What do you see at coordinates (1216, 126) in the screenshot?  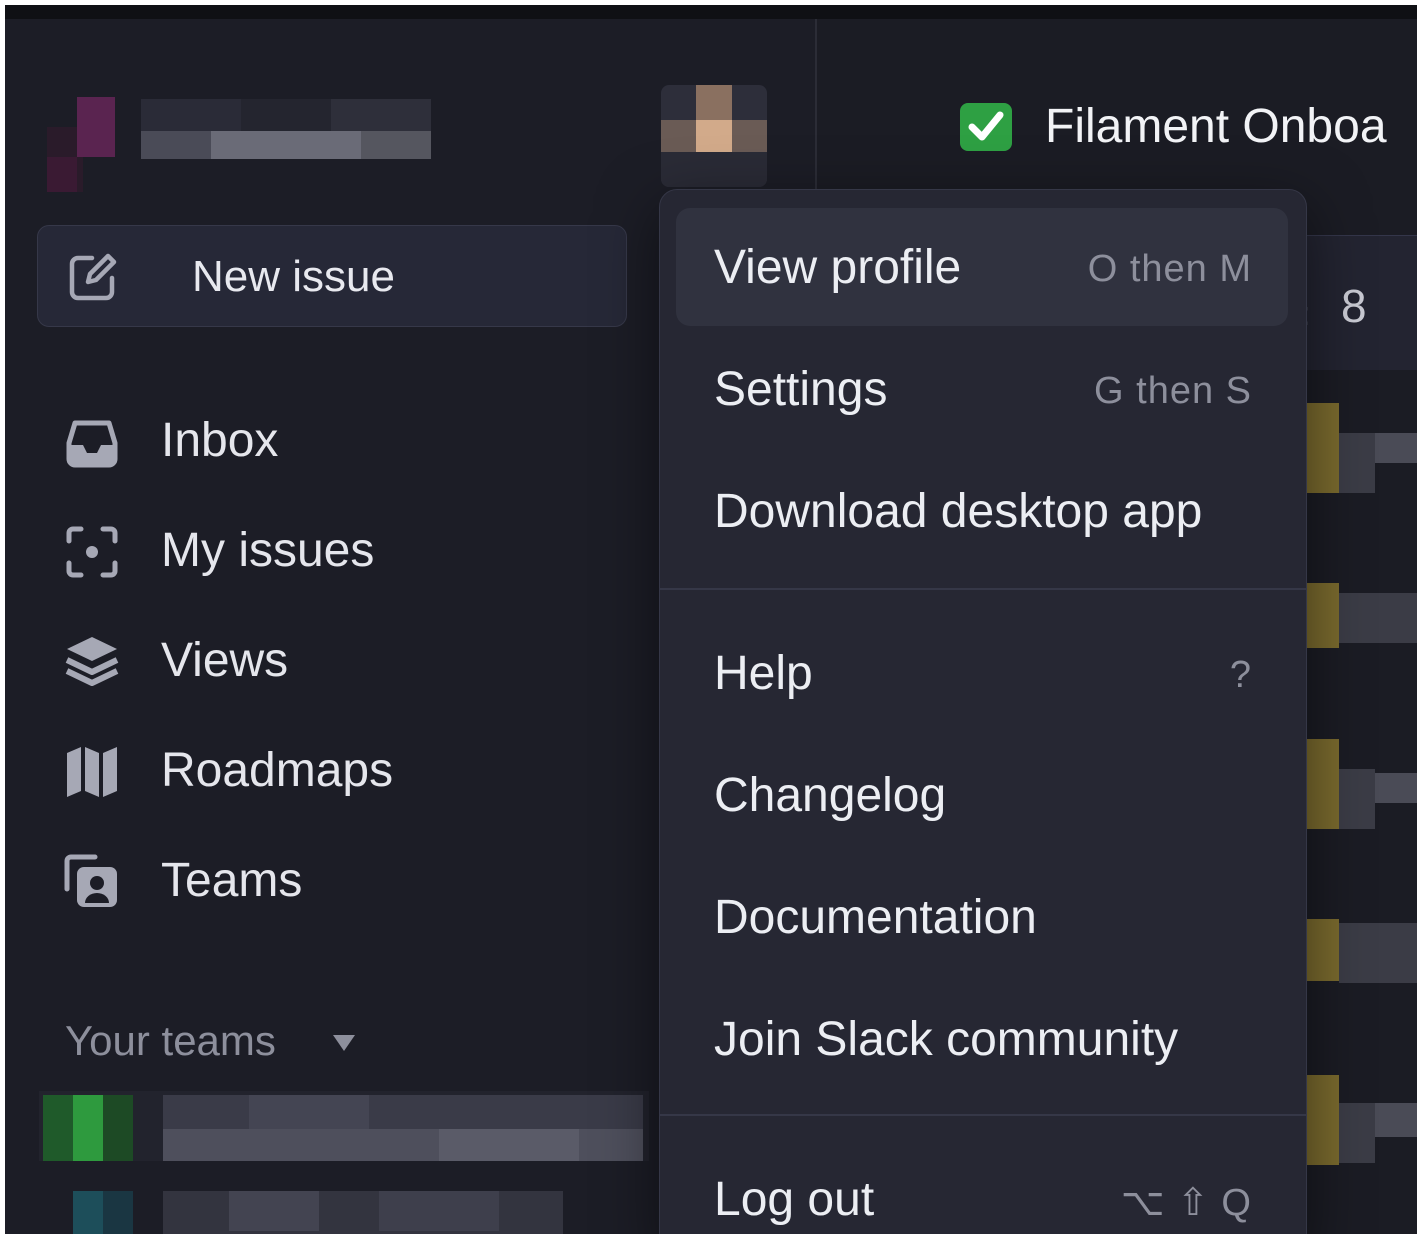 I see `issue-title: Filament Onboa` at bounding box center [1216, 126].